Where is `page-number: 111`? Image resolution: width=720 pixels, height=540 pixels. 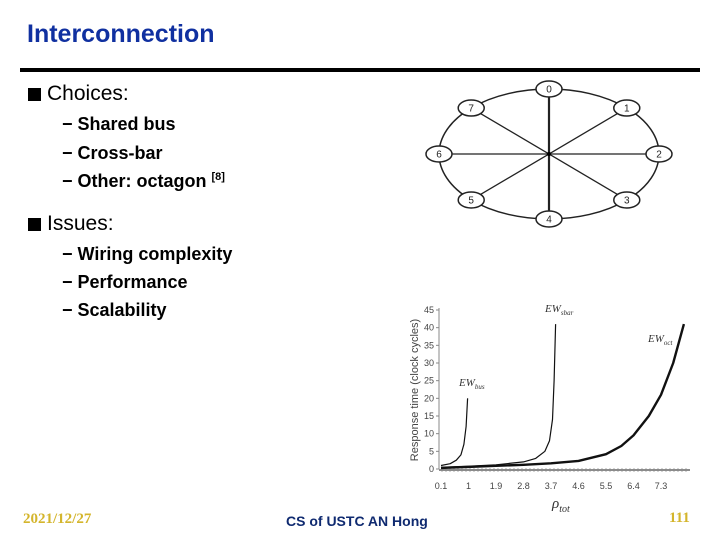 page-number: 111 is located at coordinates (679, 518).